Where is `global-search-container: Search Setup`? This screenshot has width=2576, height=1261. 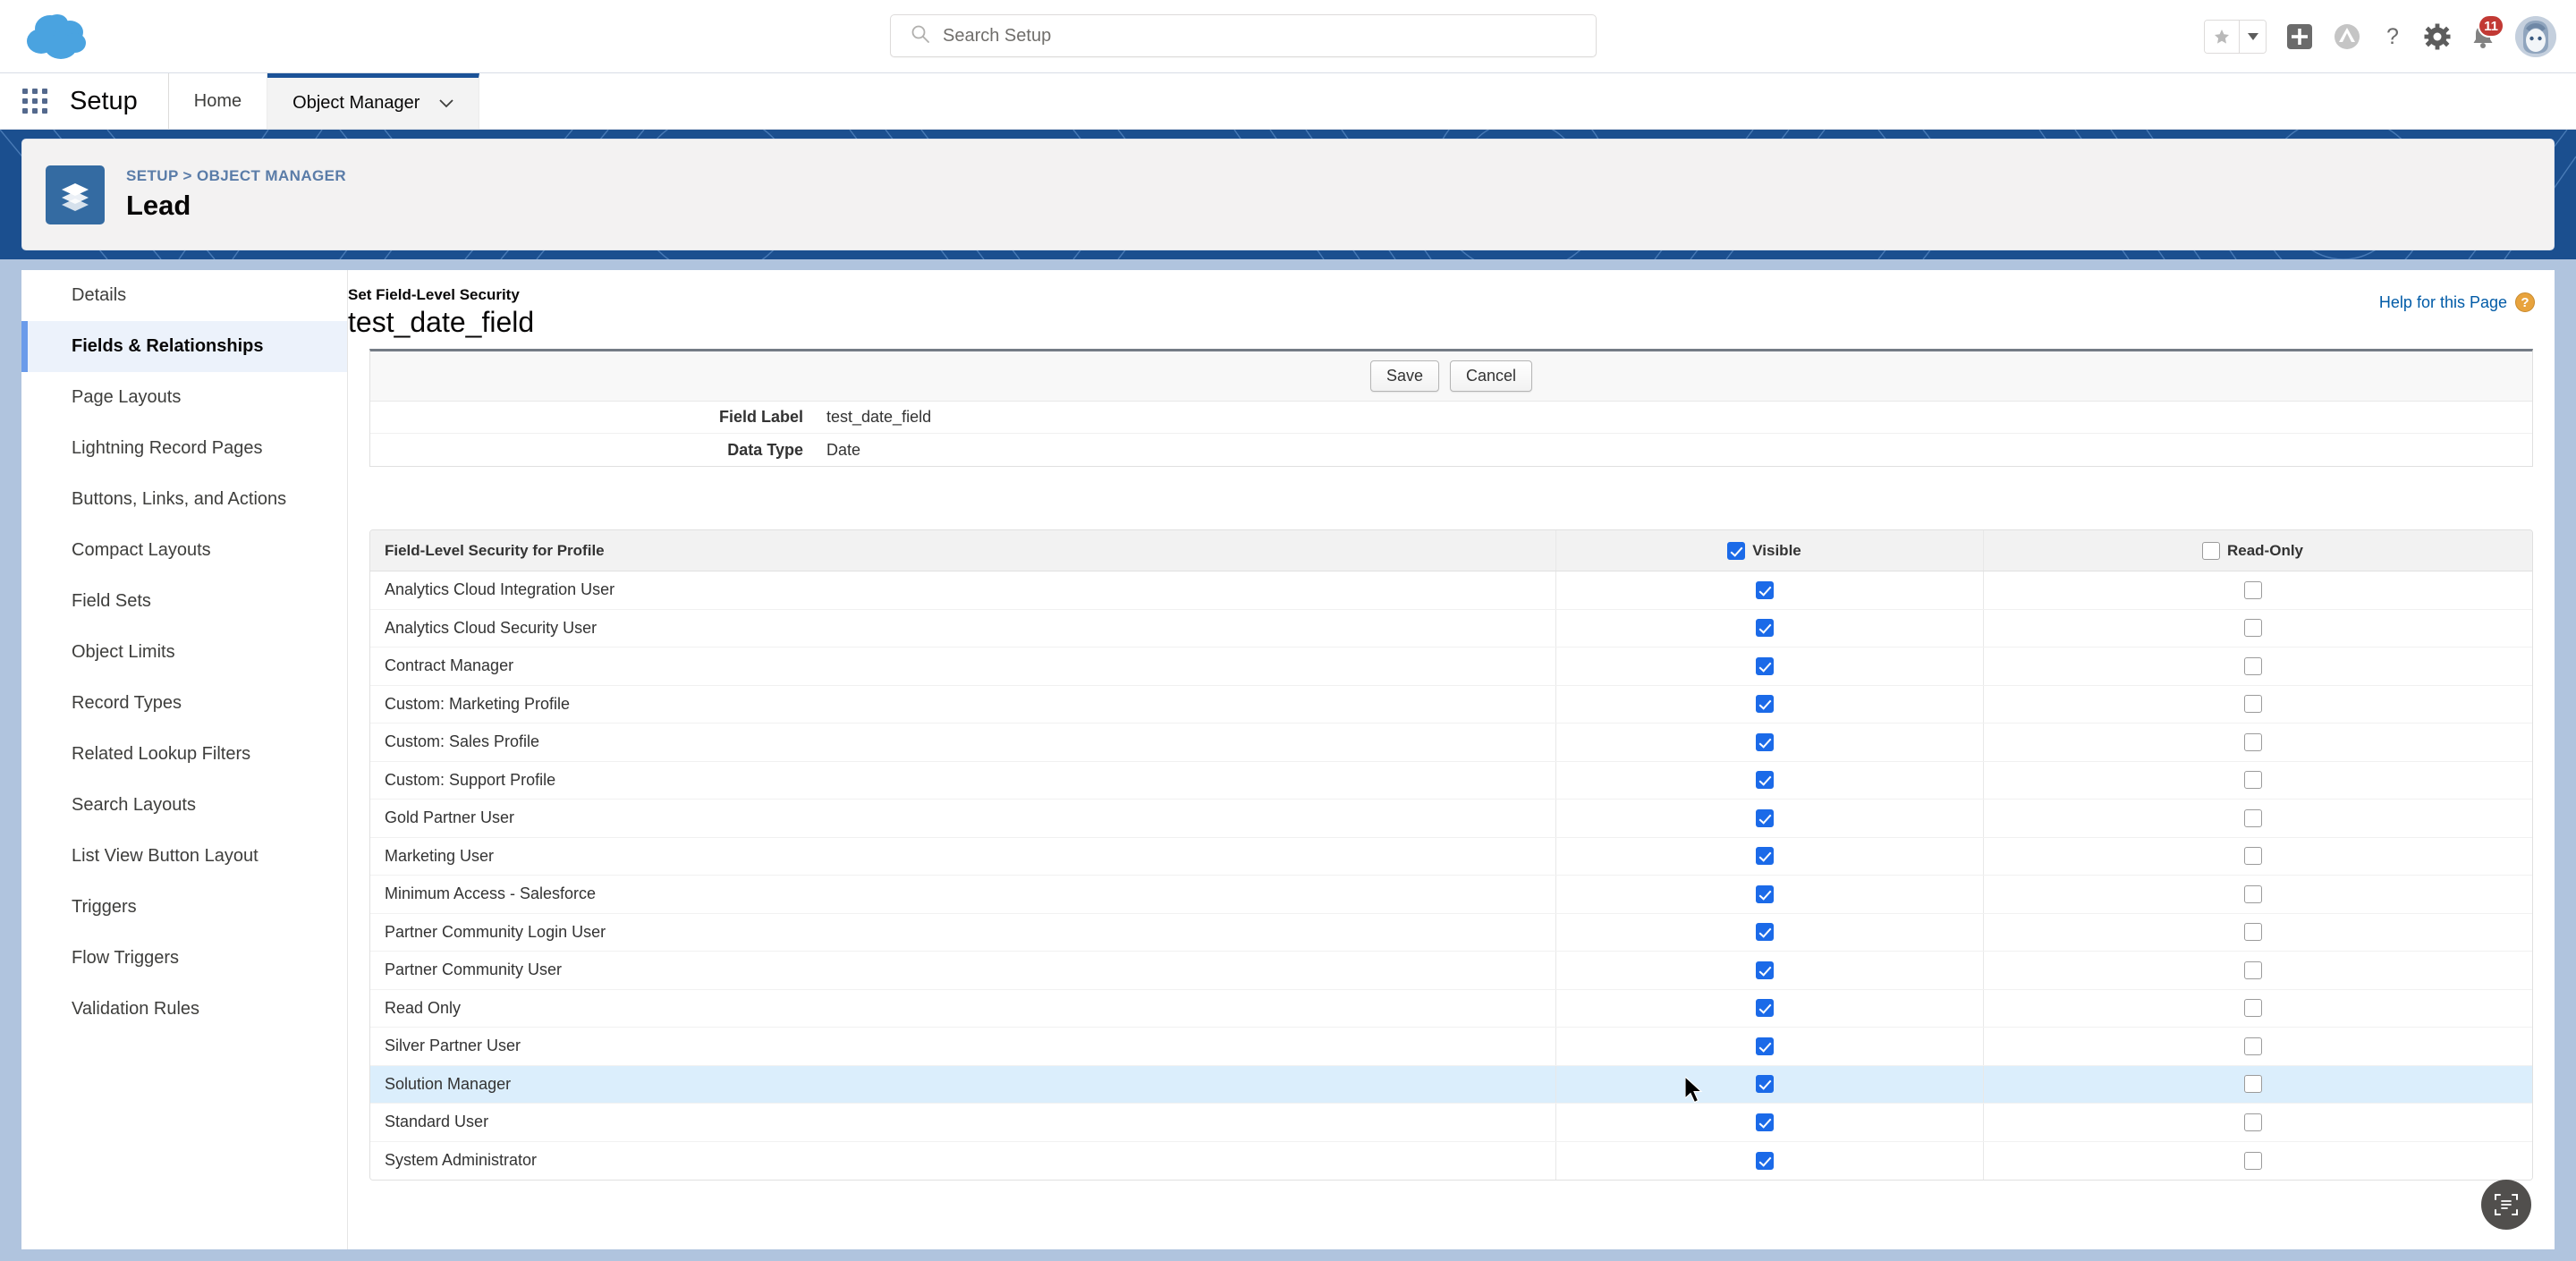 global-search-container: Search Setup is located at coordinates (1243, 35).